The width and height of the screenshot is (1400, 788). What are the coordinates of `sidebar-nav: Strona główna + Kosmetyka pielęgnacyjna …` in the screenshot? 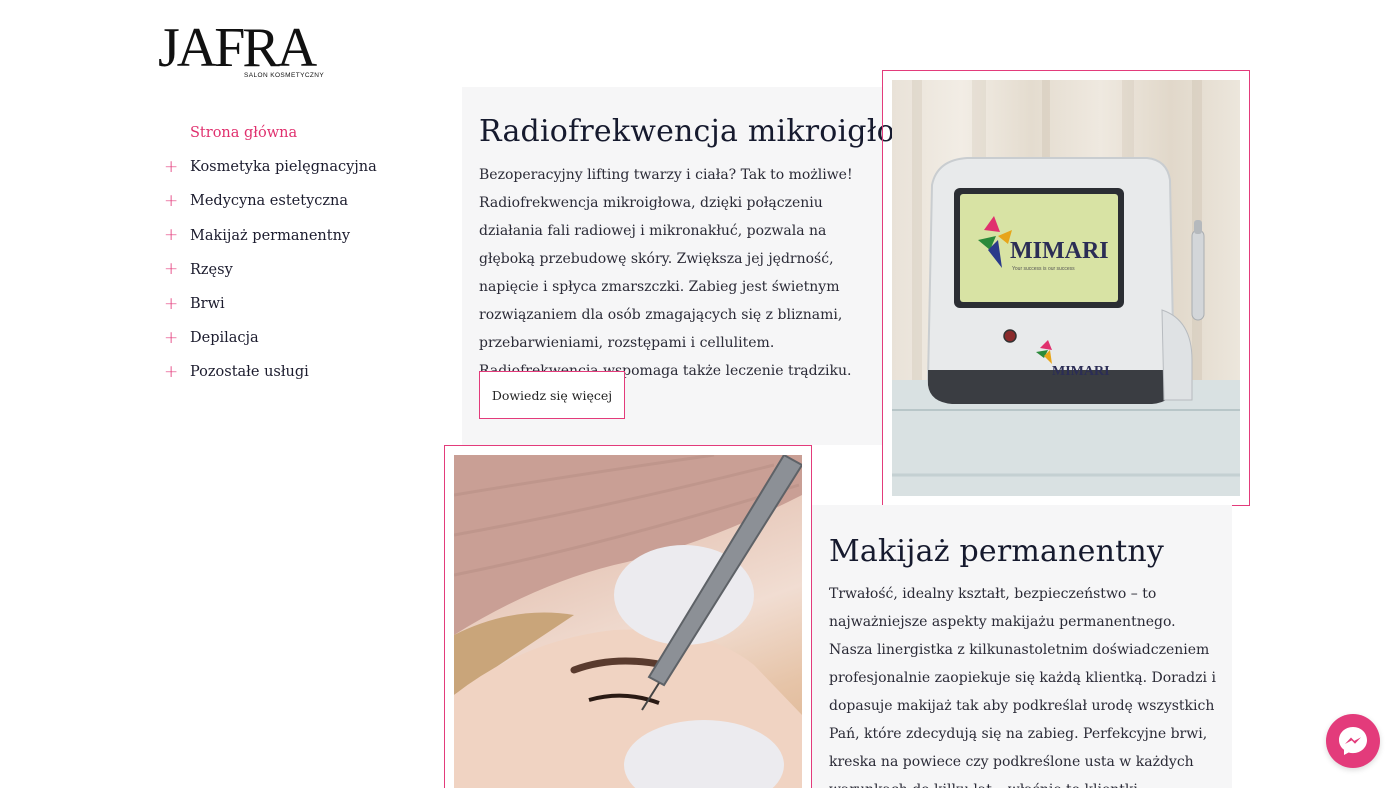 It's located at (294, 253).